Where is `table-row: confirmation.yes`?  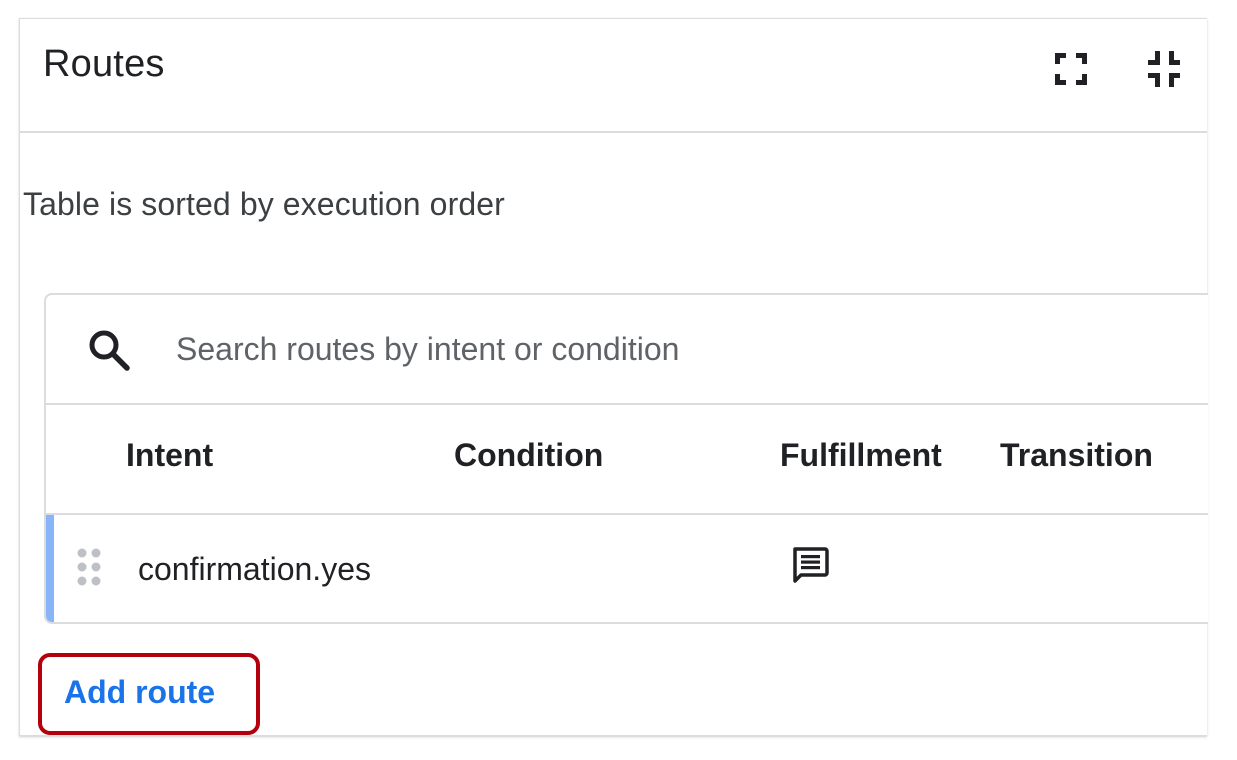
table-row: confirmation.yes is located at coordinates (627, 568).